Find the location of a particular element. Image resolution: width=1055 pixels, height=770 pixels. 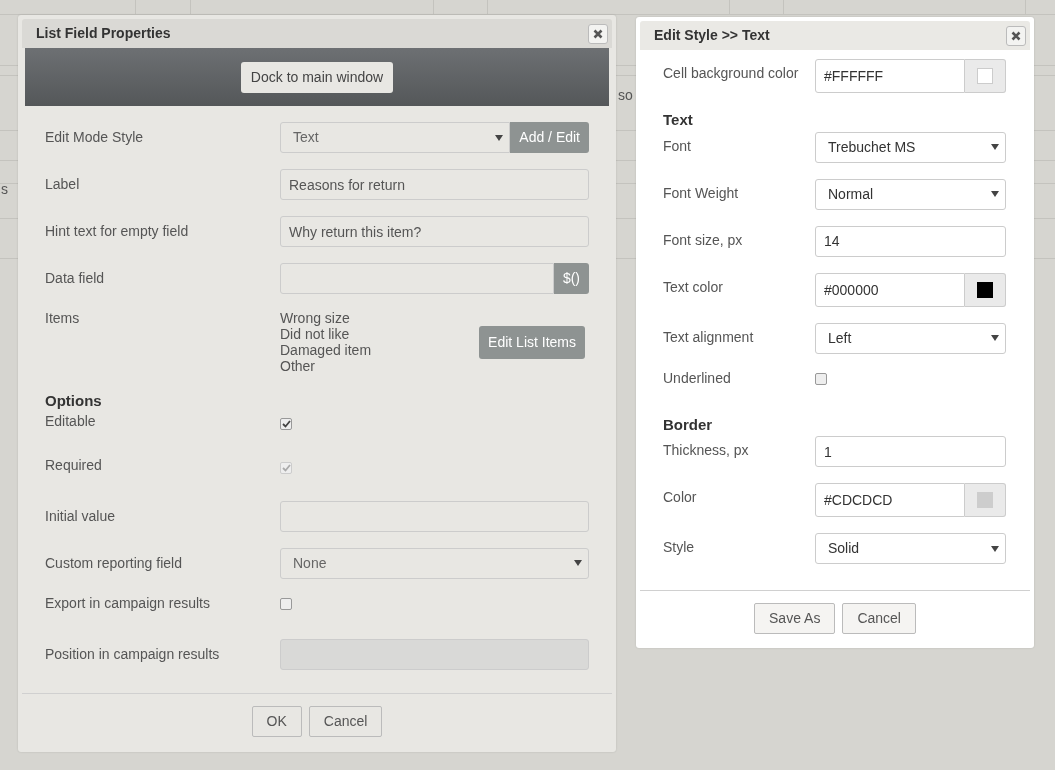

field-label: Position in campaign results is located at coordinates (133, 653).